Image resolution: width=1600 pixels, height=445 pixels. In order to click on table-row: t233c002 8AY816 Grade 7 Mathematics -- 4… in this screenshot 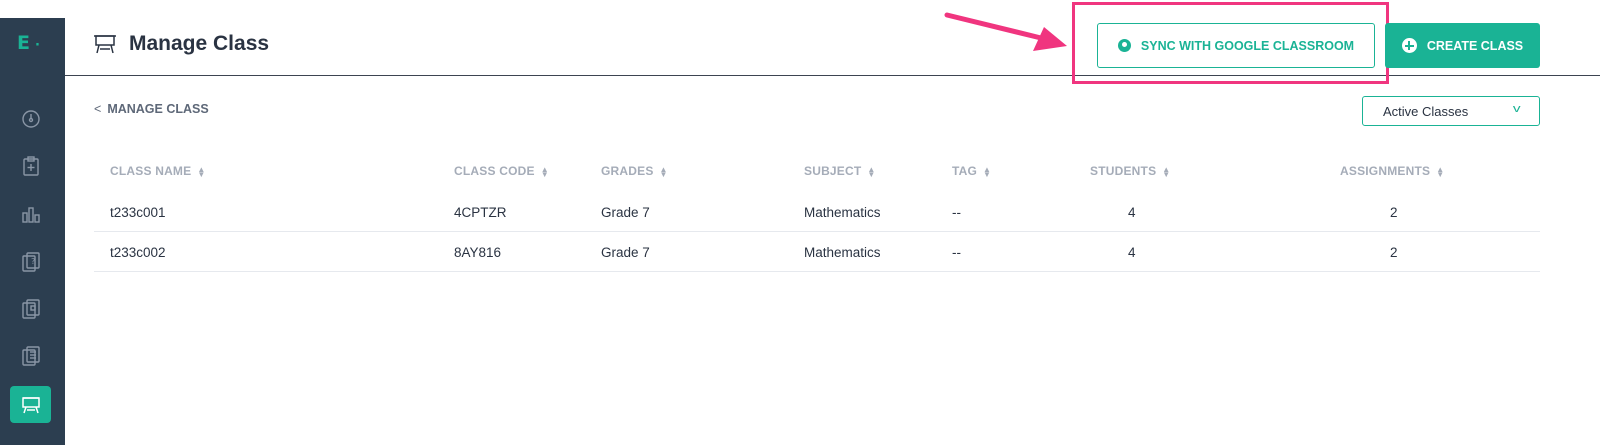, I will do `click(817, 252)`.